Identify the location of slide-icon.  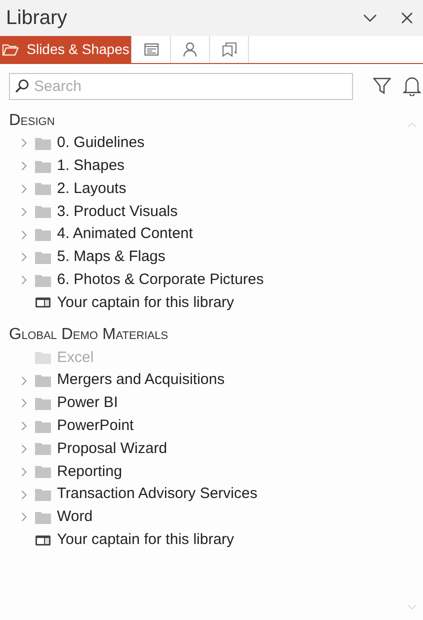
(151, 49).